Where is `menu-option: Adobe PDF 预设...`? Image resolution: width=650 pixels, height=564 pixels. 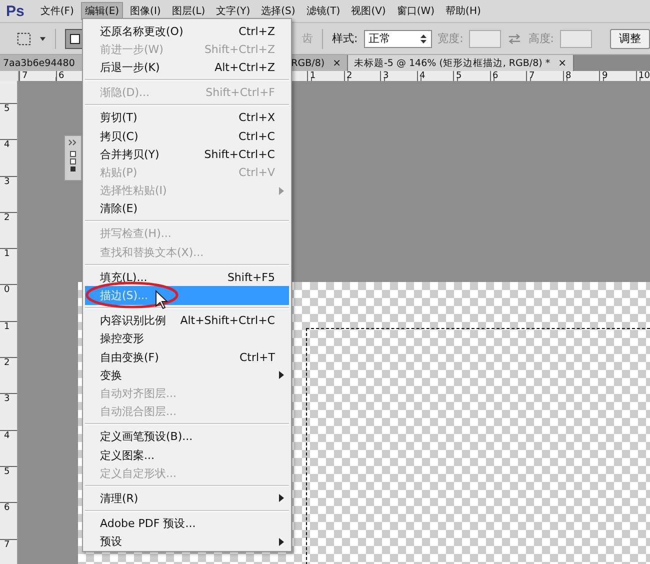 menu-option: Adobe PDF 预设... is located at coordinates (187, 523).